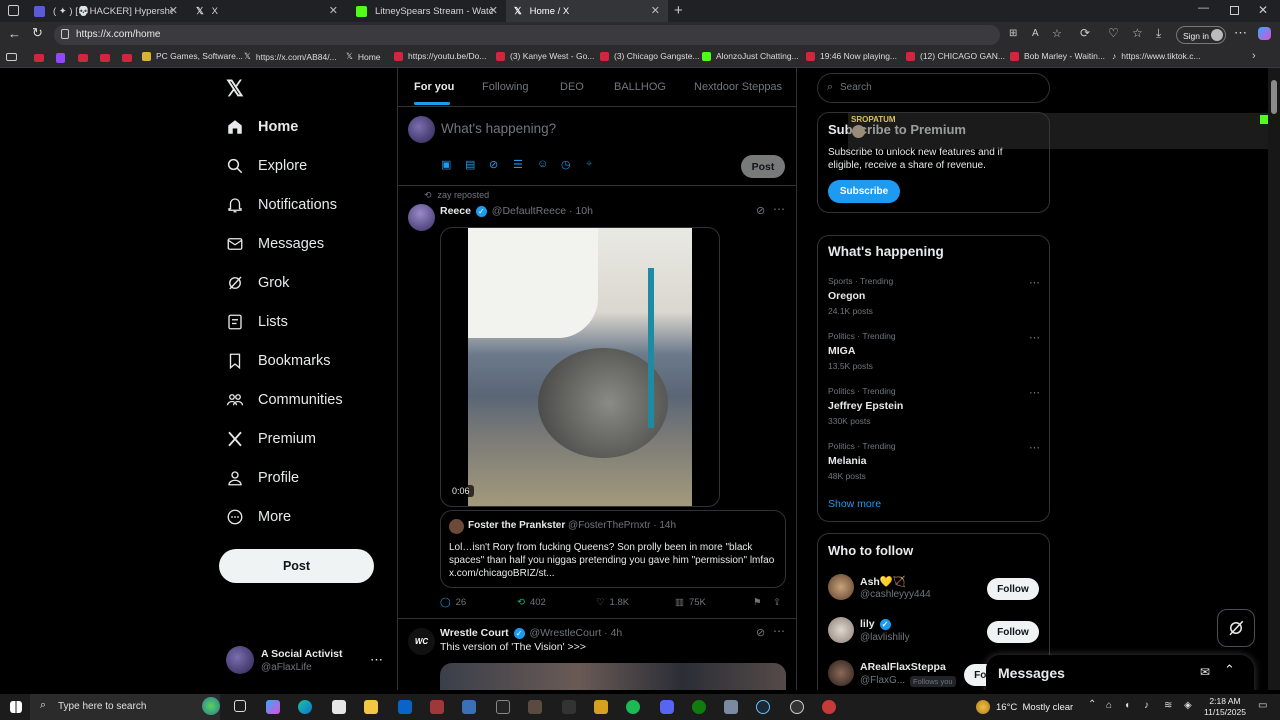 This screenshot has height=720, width=1280. Describe the element at coordinates (1240, 33) in the screenshot. I see `more-options-icon: ⋯` at that location.